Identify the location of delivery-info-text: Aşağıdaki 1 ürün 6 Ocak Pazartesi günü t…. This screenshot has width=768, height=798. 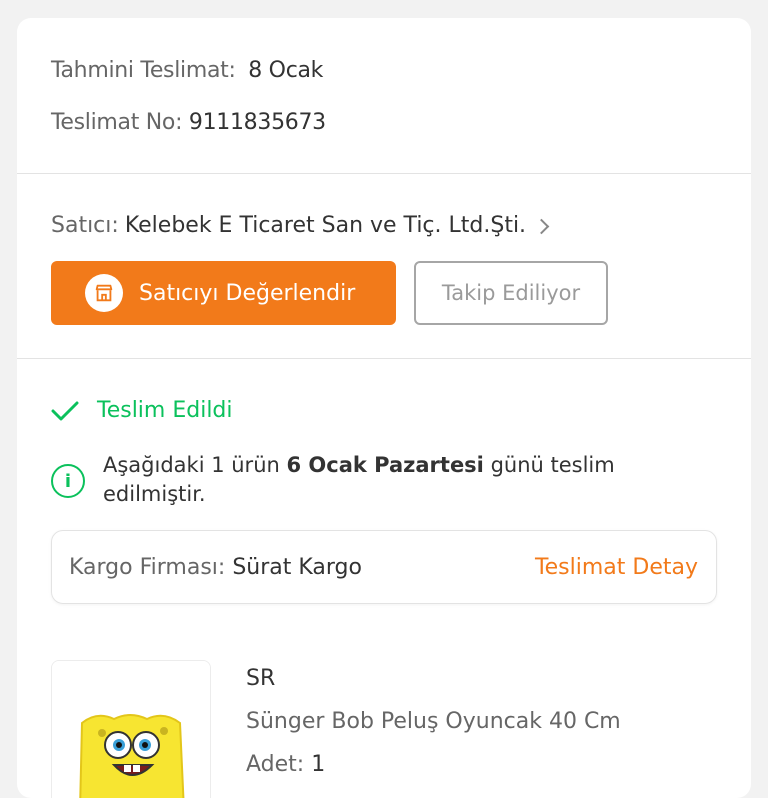
(397, 480).